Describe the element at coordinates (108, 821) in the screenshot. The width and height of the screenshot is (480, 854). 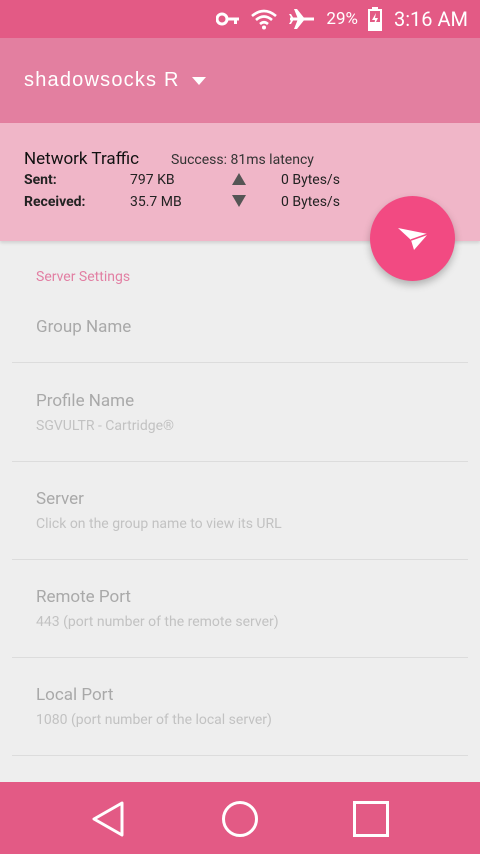
I see `back-icon` at that location.